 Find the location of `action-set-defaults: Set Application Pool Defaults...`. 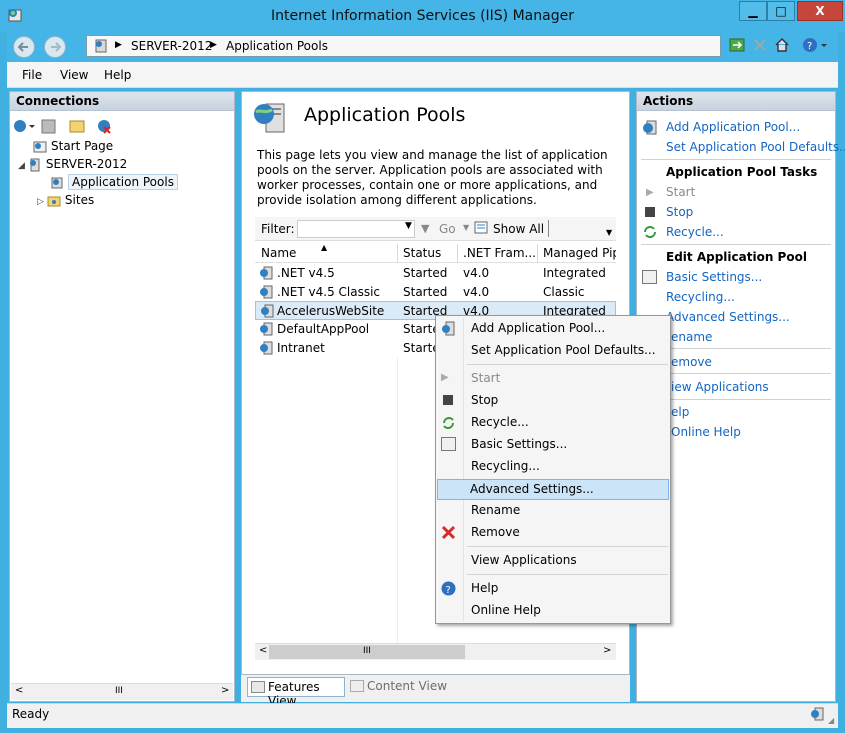

action-set-defaults: Set Application Pool Defaults... is located at coordinates (755, 147).